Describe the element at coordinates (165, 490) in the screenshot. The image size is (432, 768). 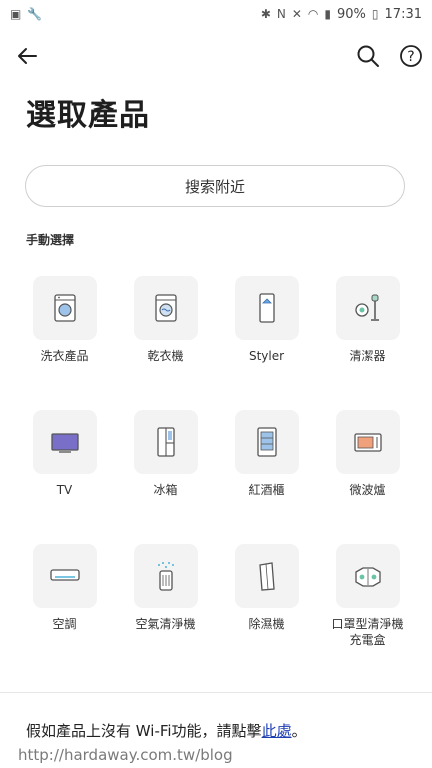
I see `product-label: 冰箱` at that location.